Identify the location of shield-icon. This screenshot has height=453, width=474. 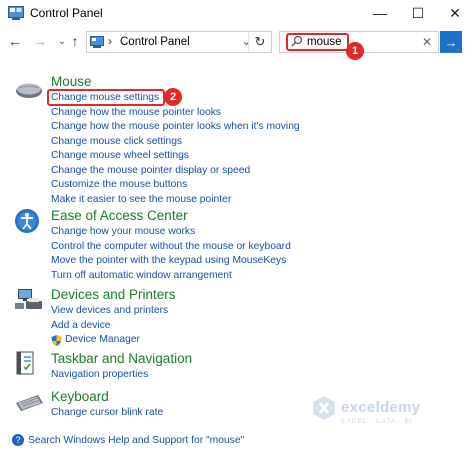
(56, 340).